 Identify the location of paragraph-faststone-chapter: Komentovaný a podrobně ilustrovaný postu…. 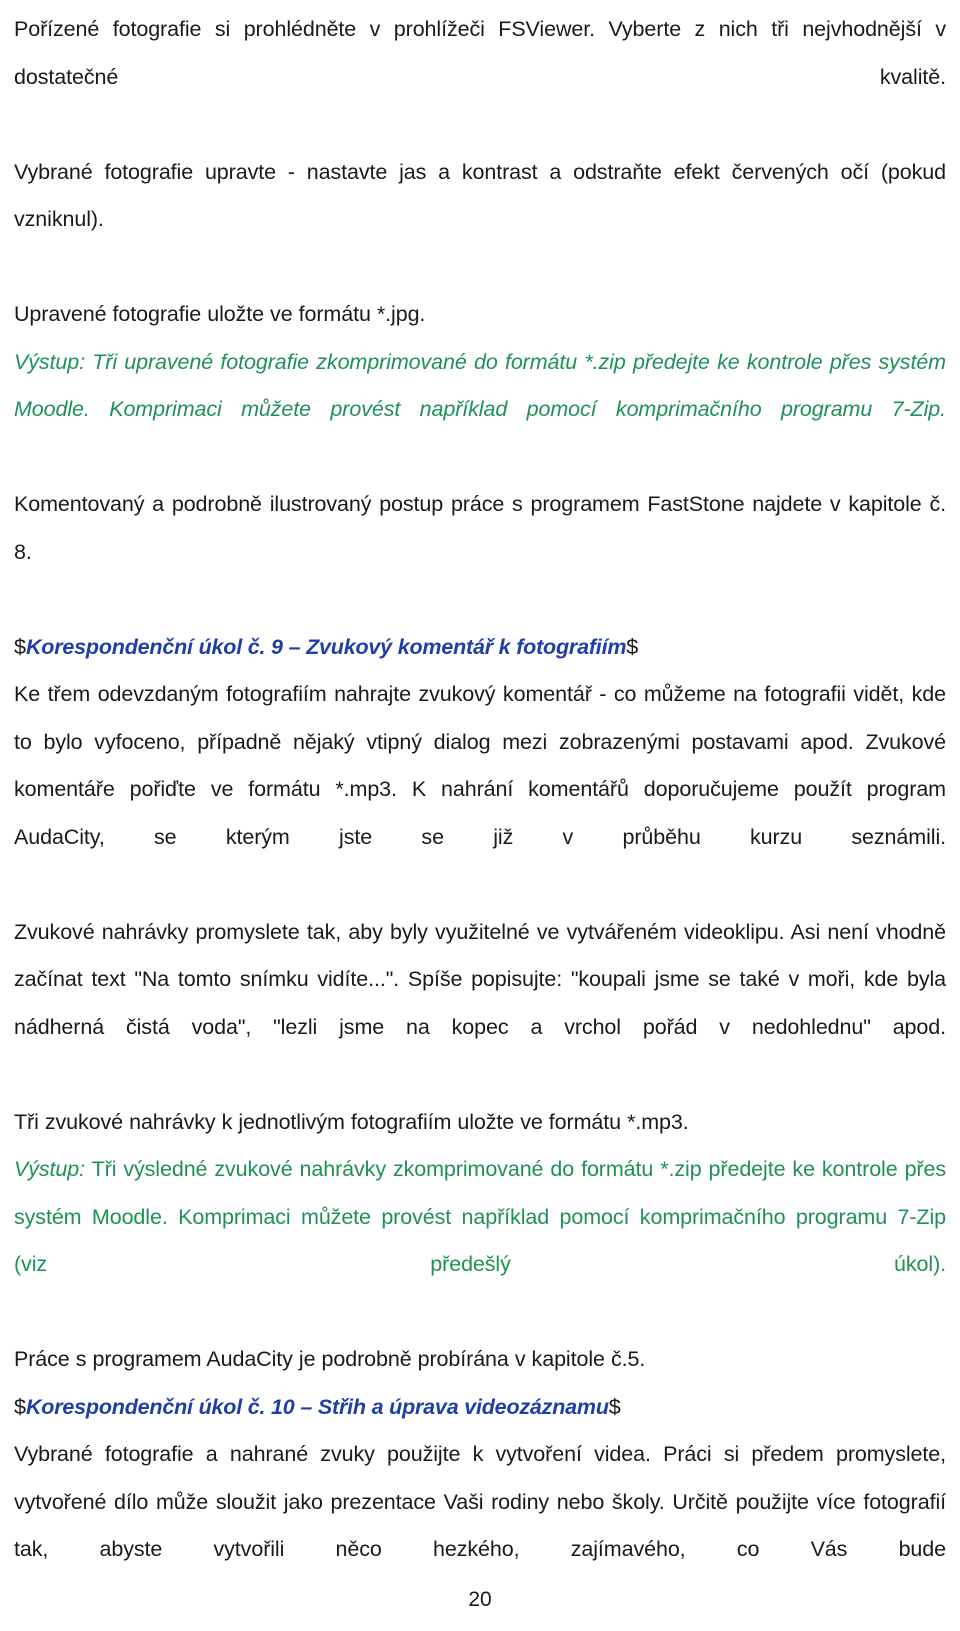
(480, 528).